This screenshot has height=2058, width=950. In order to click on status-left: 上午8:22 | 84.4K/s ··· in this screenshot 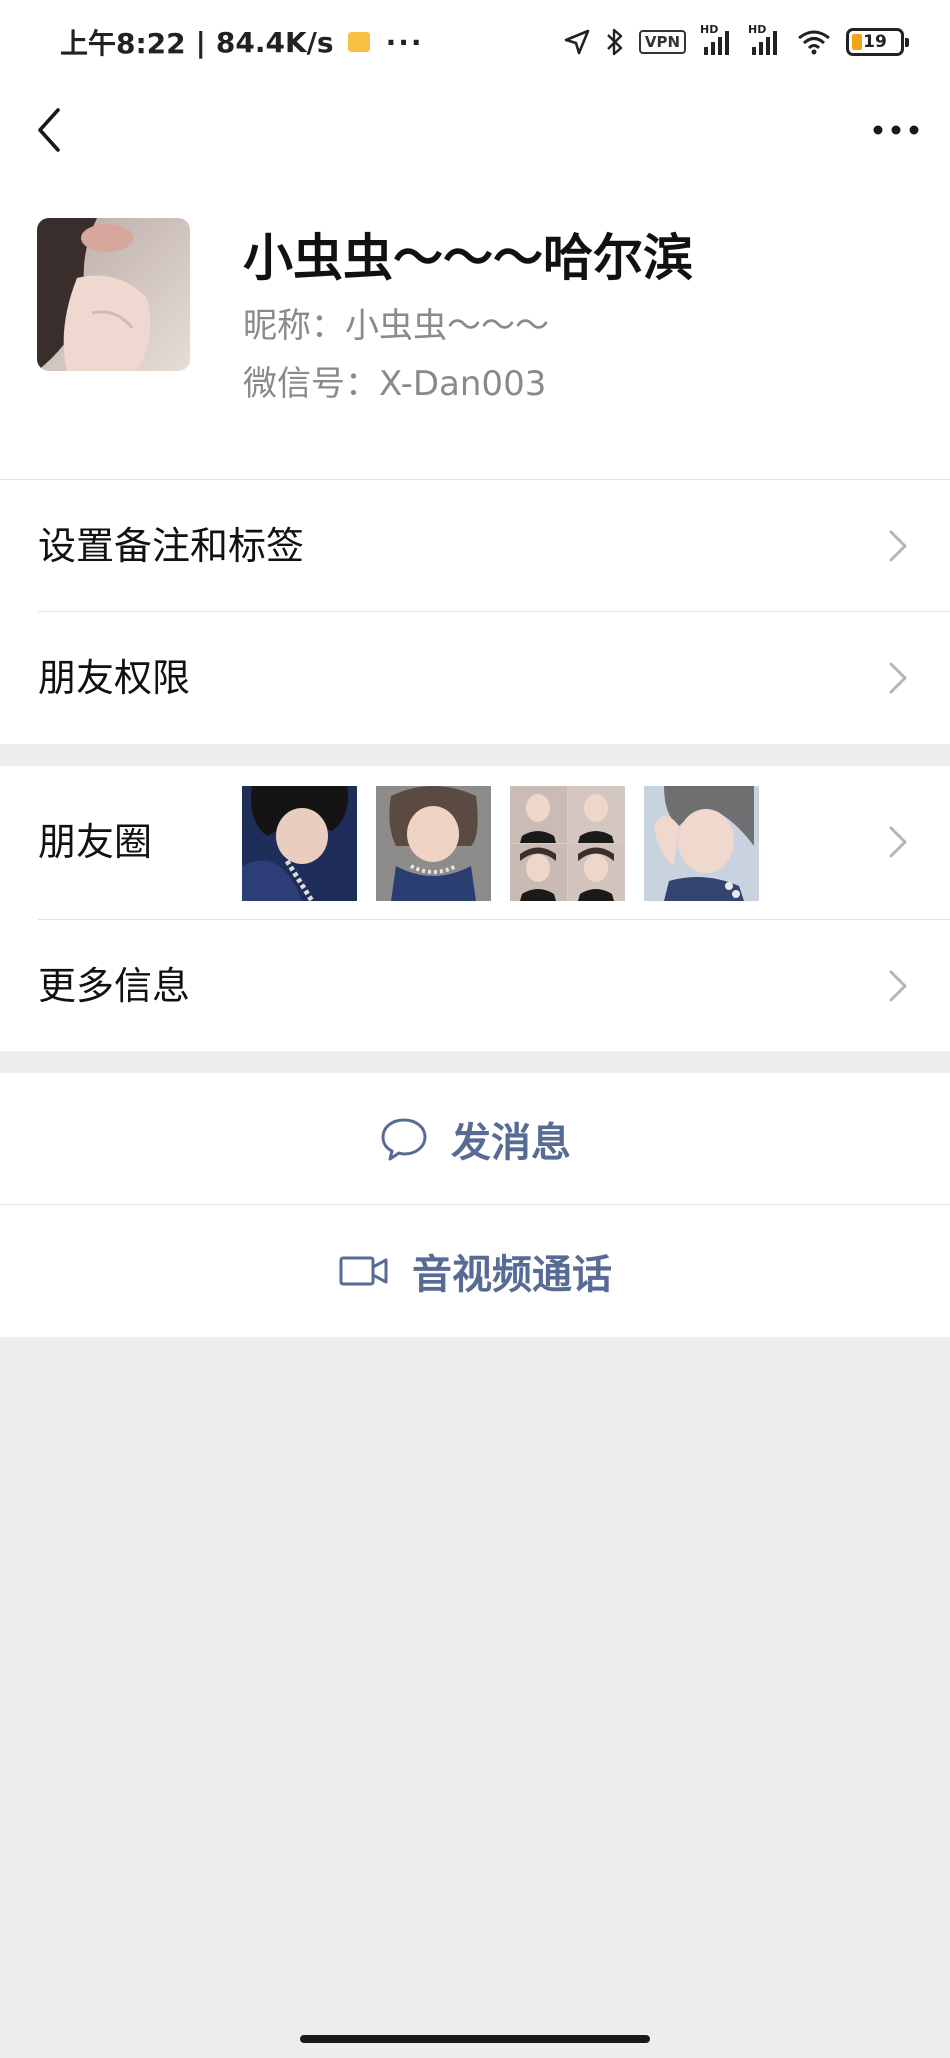, I will do `click(242, 42)`.